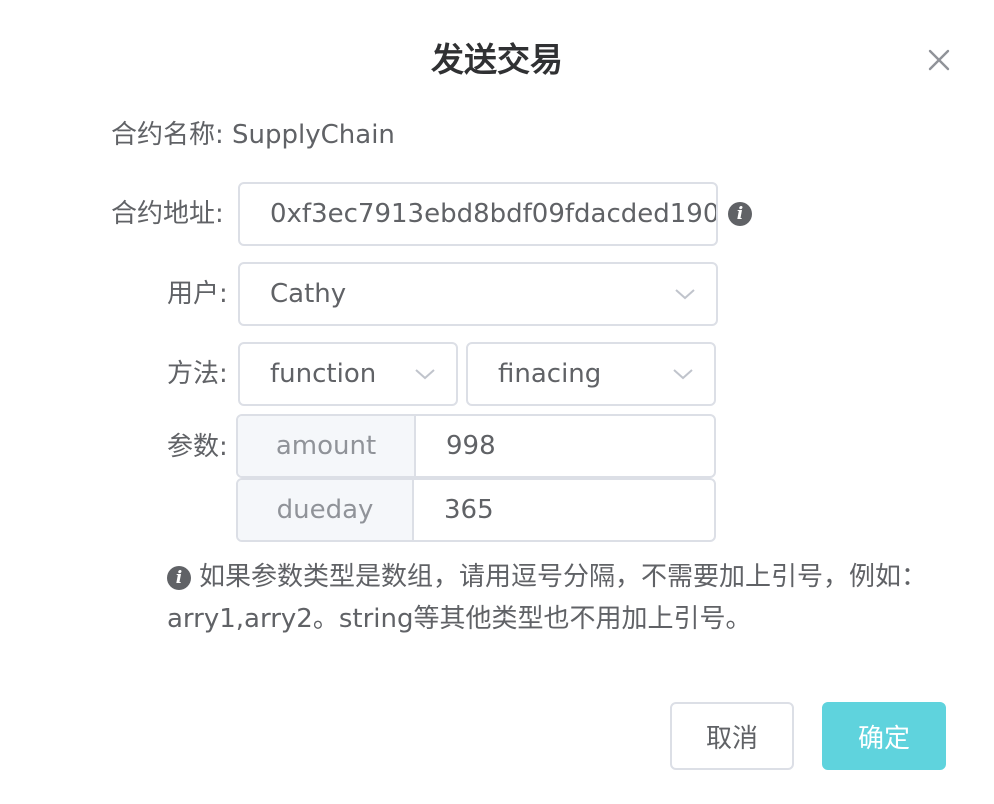 This screenshot has width=994, height=804. I want to click on params-label: 参数:, so click(197, 447).